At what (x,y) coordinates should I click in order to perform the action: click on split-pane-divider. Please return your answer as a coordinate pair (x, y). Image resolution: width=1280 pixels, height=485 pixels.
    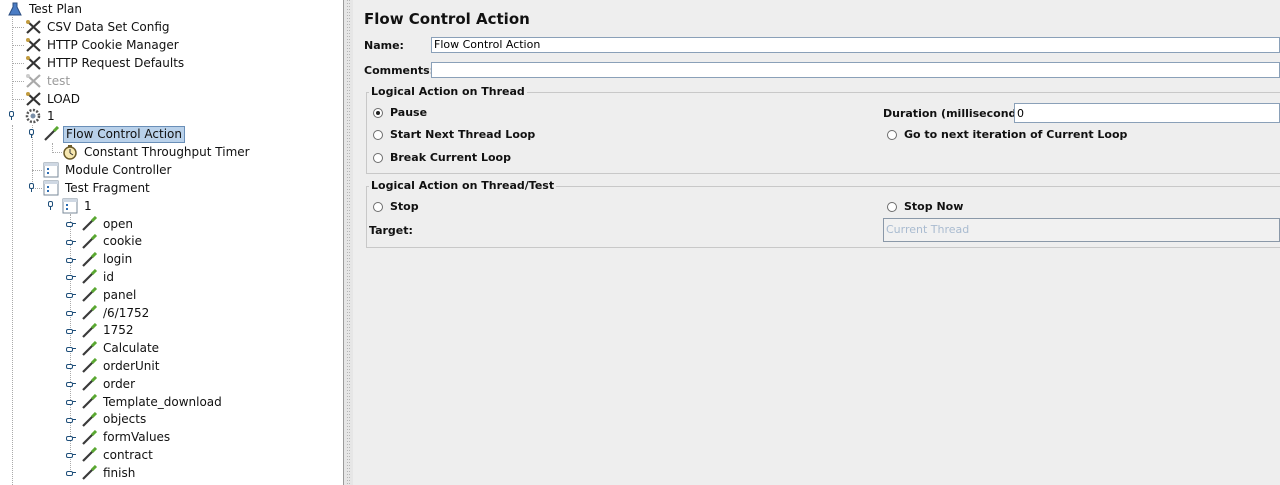
    Looking at the image, I should click on (348, 242).